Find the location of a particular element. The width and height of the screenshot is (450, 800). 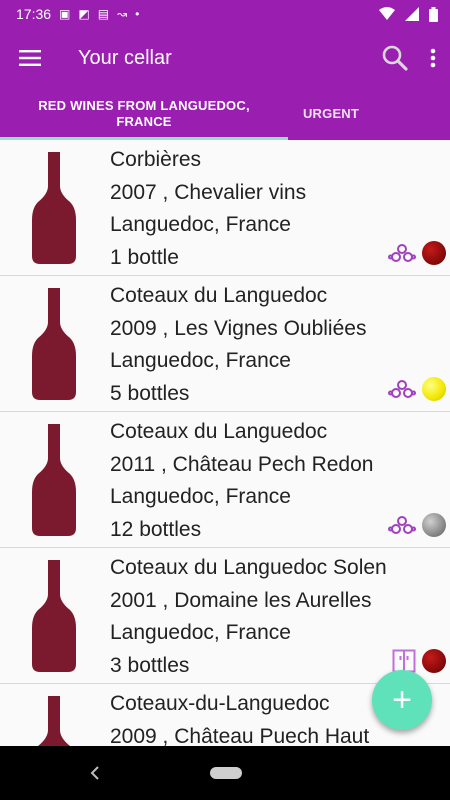

search-icon is located at coordinates (395, 58).